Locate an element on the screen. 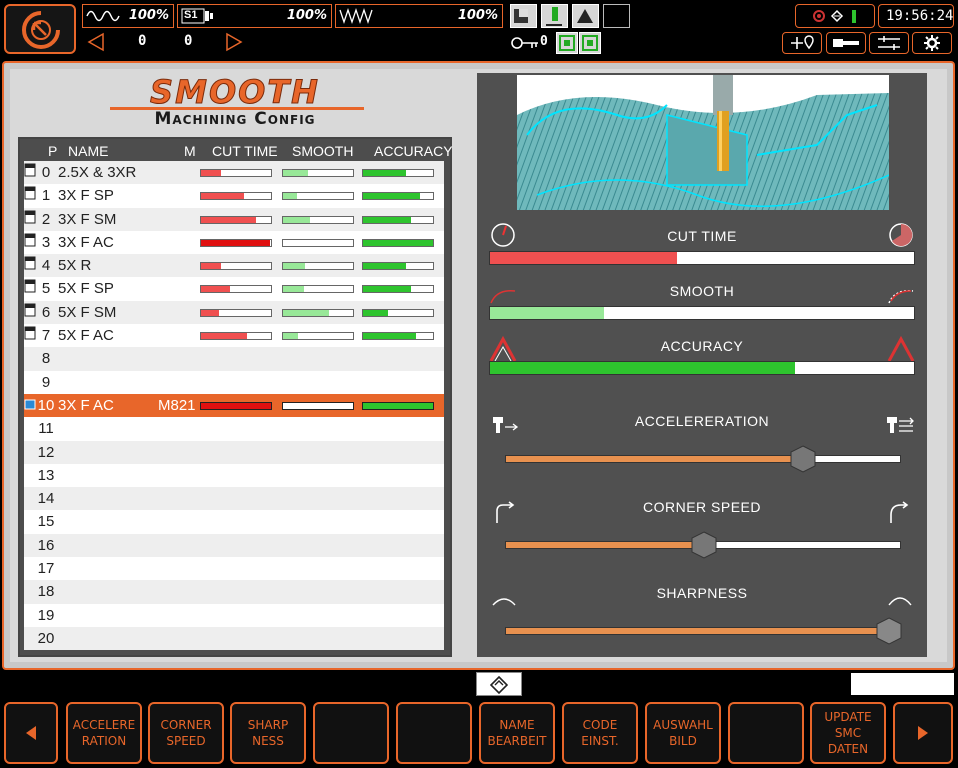  row-name: 3X F SM is located at coordinates (87, 219).